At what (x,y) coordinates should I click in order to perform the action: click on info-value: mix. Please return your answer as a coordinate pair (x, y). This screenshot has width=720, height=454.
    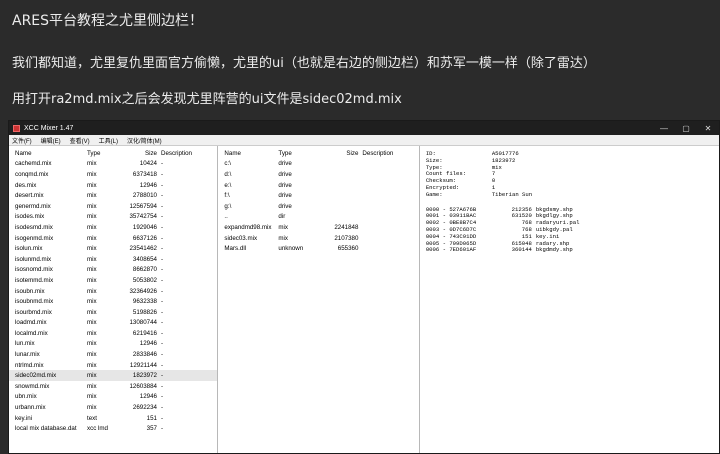
    Looking at the image, I should click on (496, 167).